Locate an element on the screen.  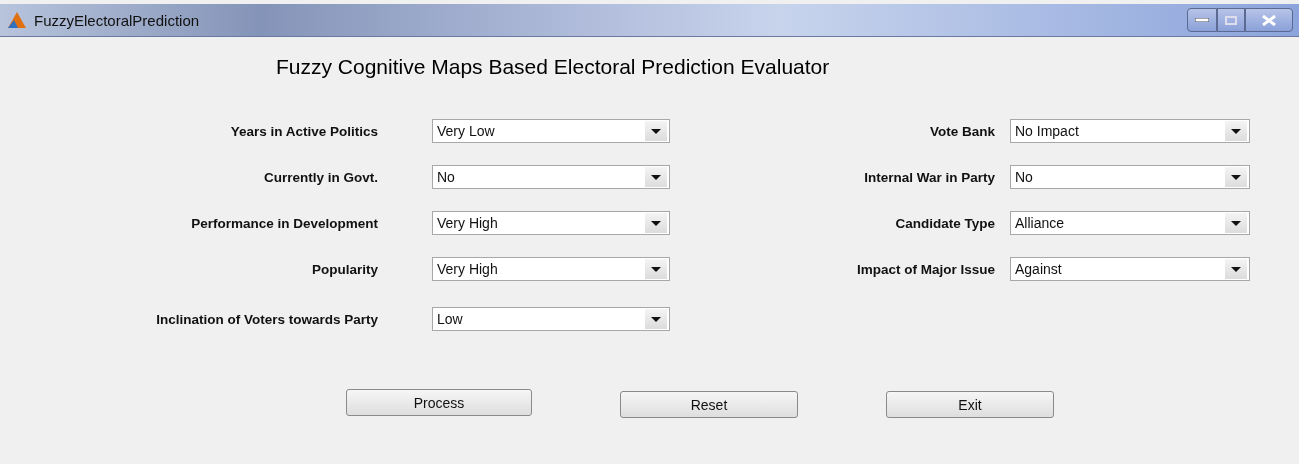
maximize-button is located at coordinates (1231, 20).